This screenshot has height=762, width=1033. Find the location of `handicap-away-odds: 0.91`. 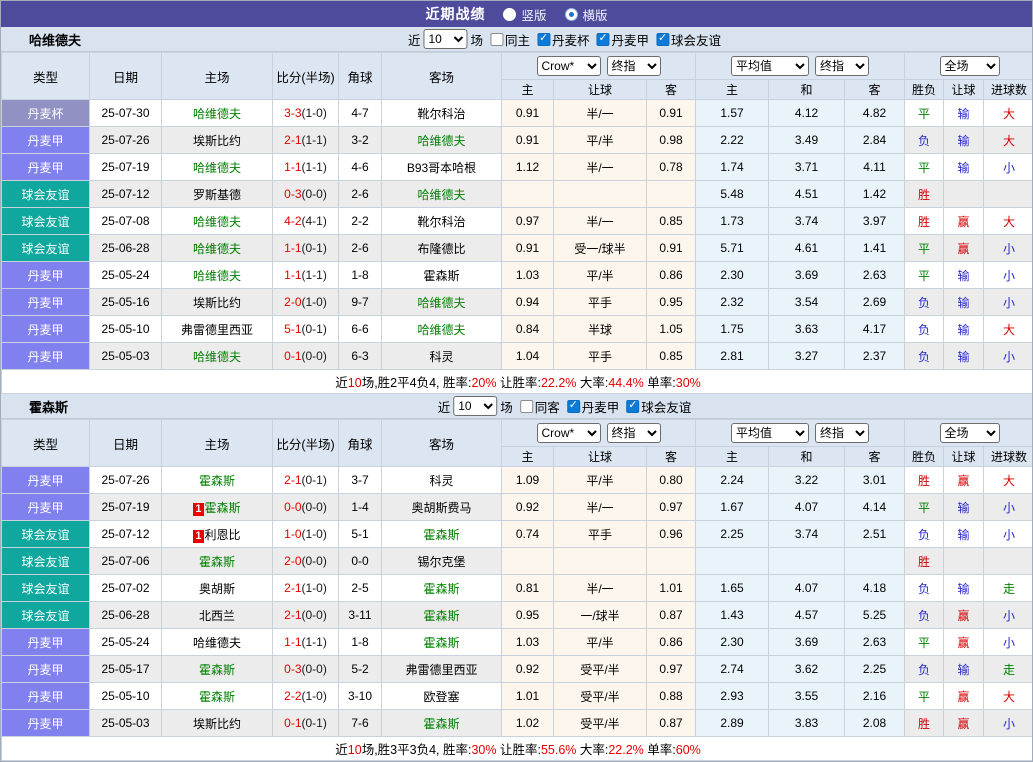

handicap-away-odds: 0.91 is located at coordinates (671, 248).